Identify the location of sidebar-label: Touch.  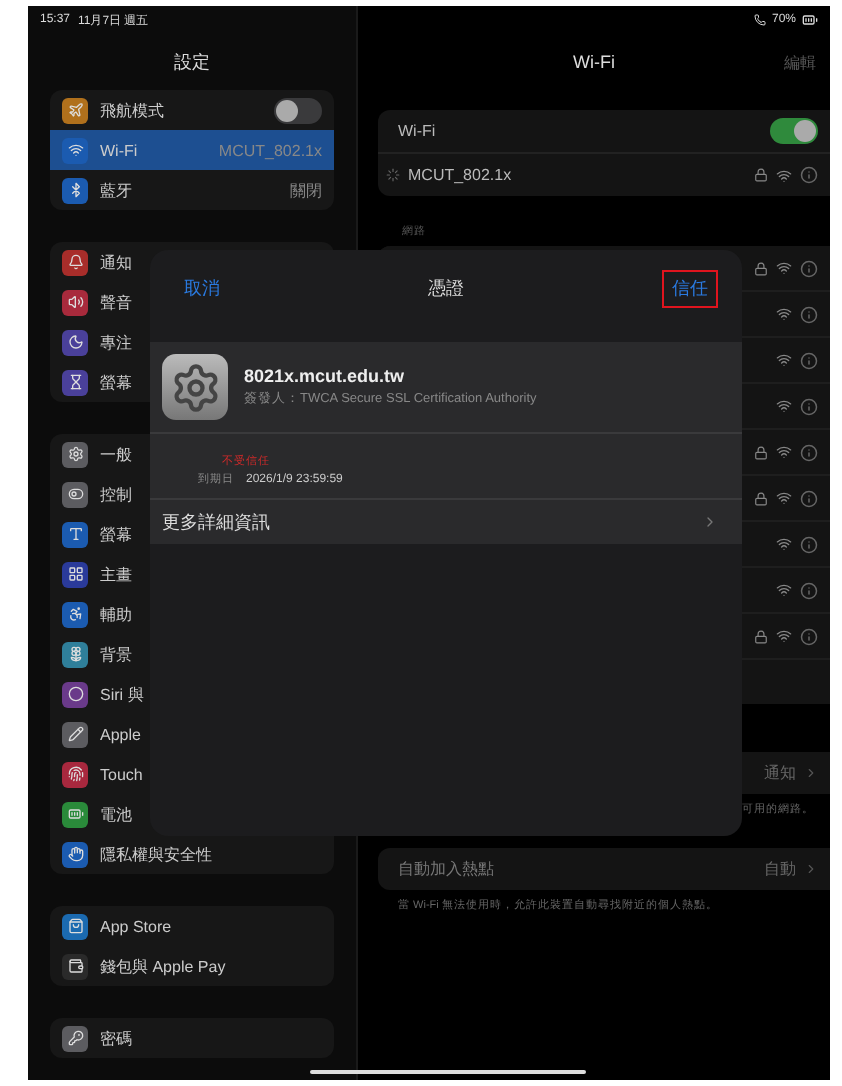
(121, 774).